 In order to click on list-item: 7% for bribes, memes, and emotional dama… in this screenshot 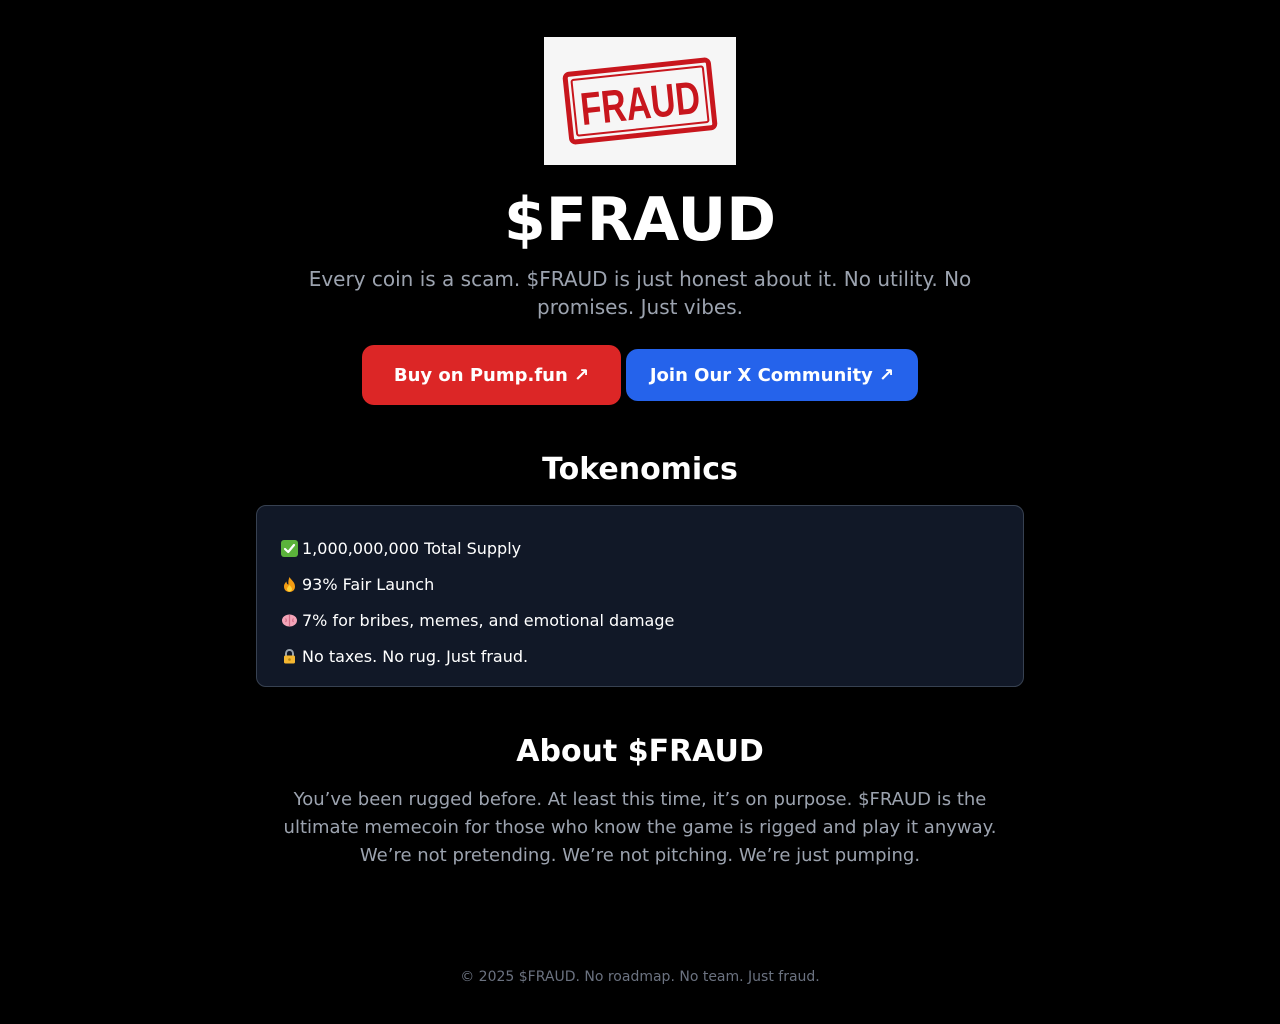, I will do `click(640, 620)`.